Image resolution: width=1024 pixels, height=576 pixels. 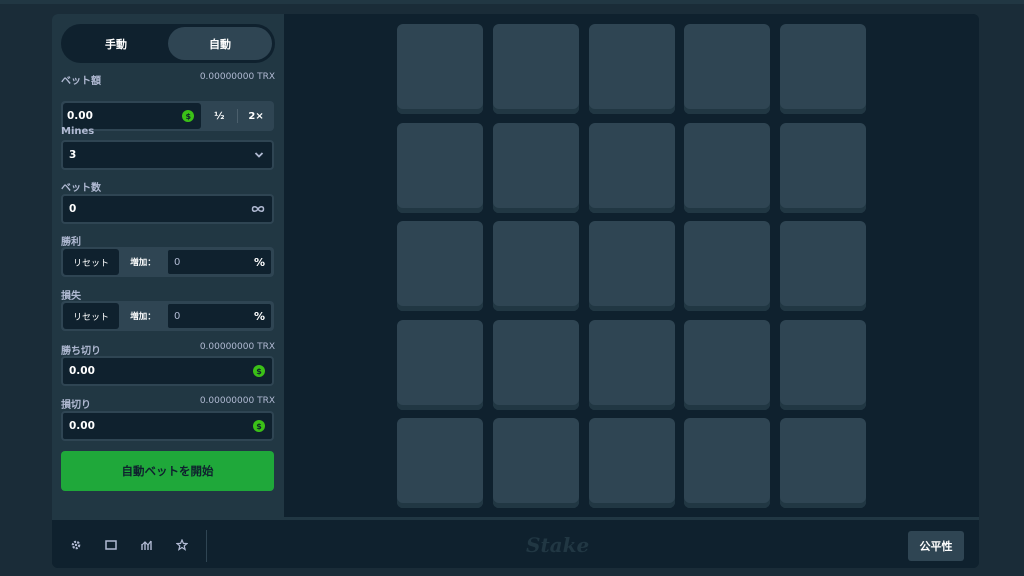 What do you see at coordinates (259, 155) in the screenshot?
I see `chevron-down-icon` at bounding box center [259, 155].